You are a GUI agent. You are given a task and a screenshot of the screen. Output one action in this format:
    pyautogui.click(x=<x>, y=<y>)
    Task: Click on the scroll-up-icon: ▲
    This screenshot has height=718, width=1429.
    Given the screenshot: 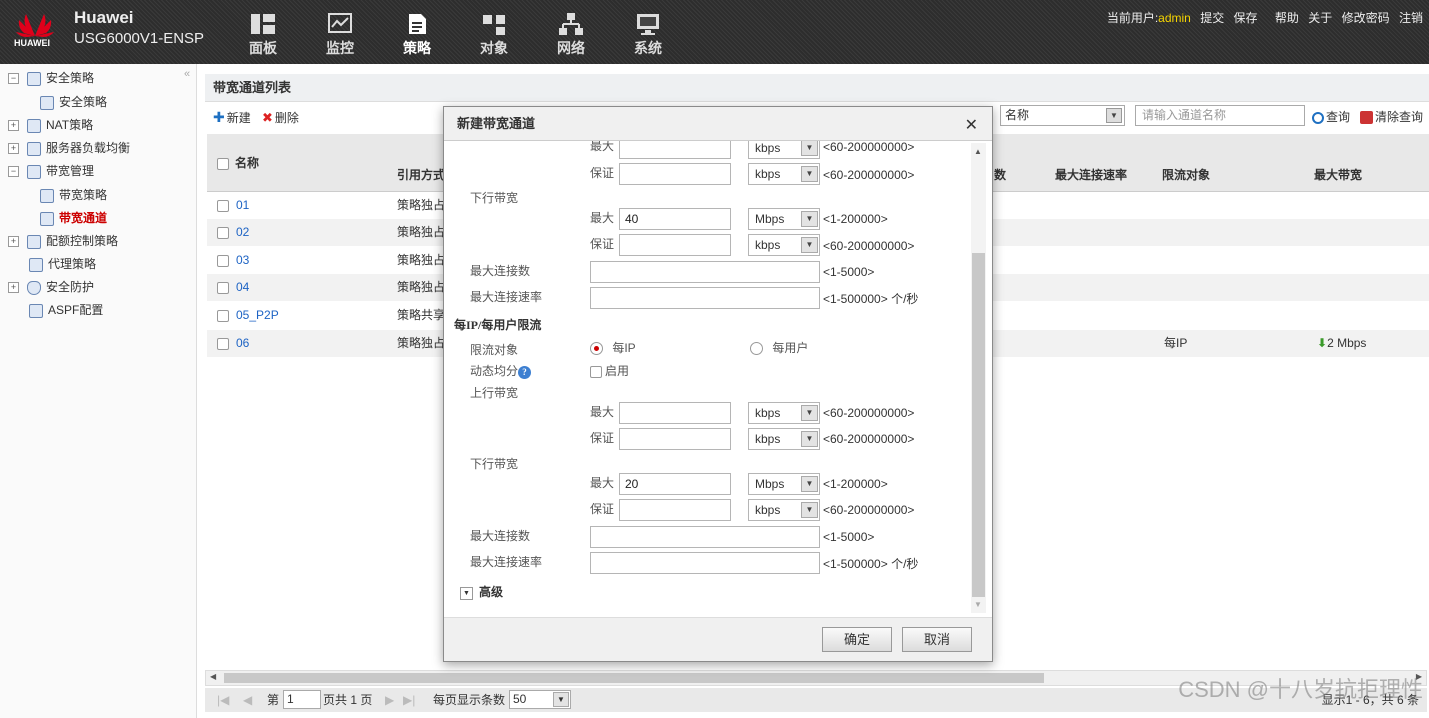 What is the action you would take?
    pyautogui.click(x=978, y=151)
    